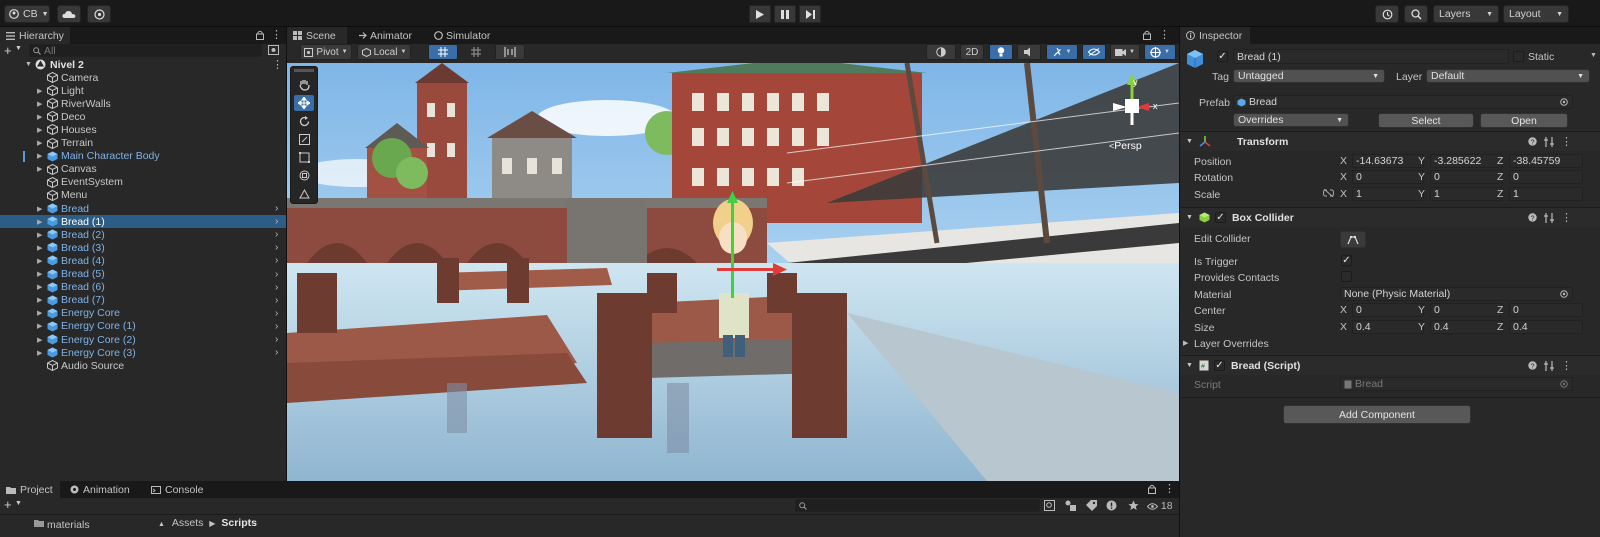  Describe the element at coordinates (143, 129) in the screenshot. I see `hierarchy-item: ▶ Houses` at that location.